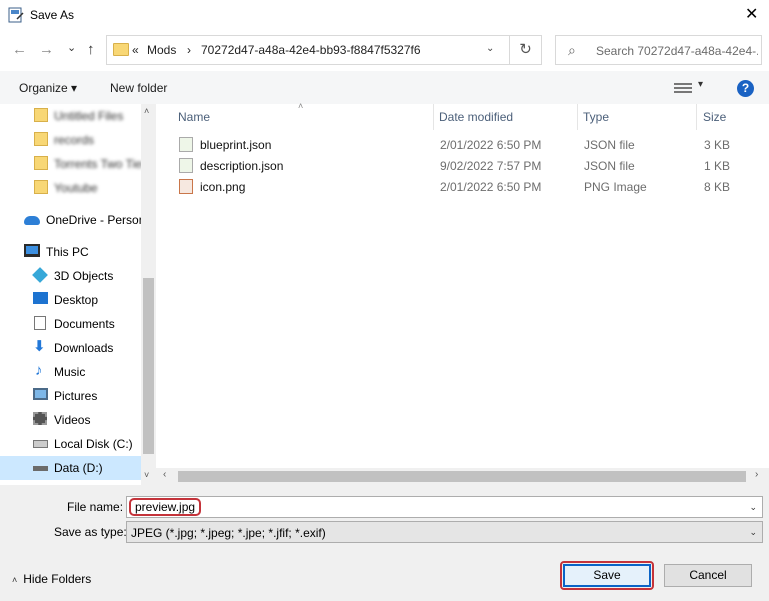  I want to click on sidebar-item-videos: Videos, so click(70, 420).